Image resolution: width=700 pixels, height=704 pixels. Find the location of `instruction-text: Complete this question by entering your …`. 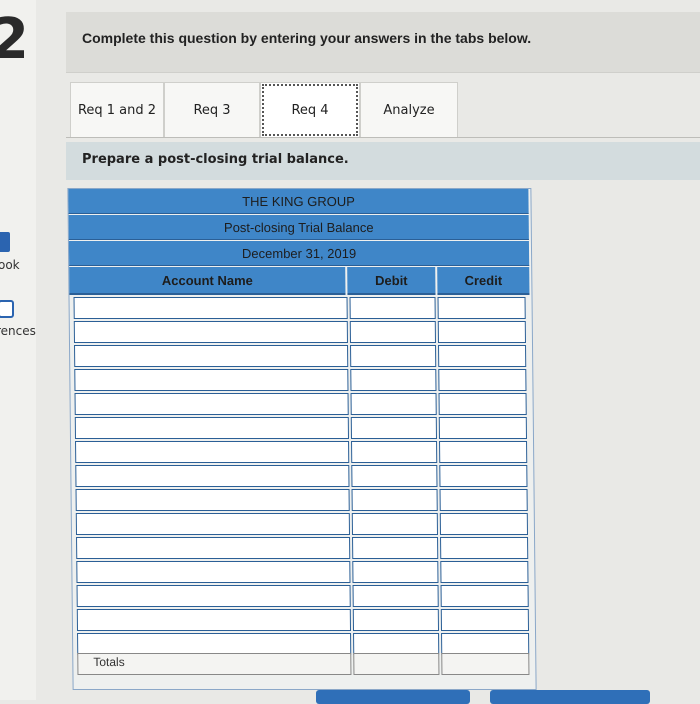

instruction-text: Complete this question by entering your … is located at coordinates (307, 38).